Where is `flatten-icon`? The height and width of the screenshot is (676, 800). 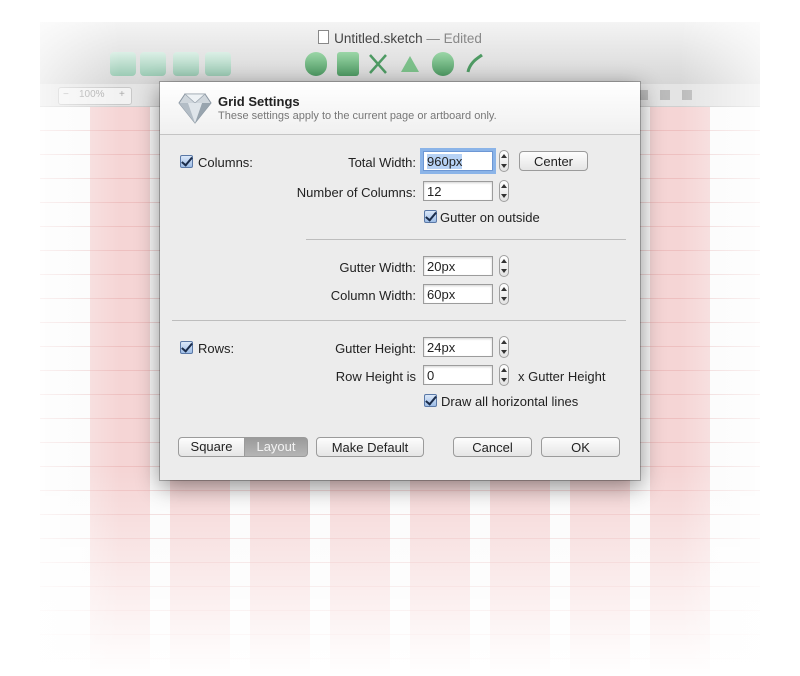 flatten-icon is located at coordinates (410, 64).